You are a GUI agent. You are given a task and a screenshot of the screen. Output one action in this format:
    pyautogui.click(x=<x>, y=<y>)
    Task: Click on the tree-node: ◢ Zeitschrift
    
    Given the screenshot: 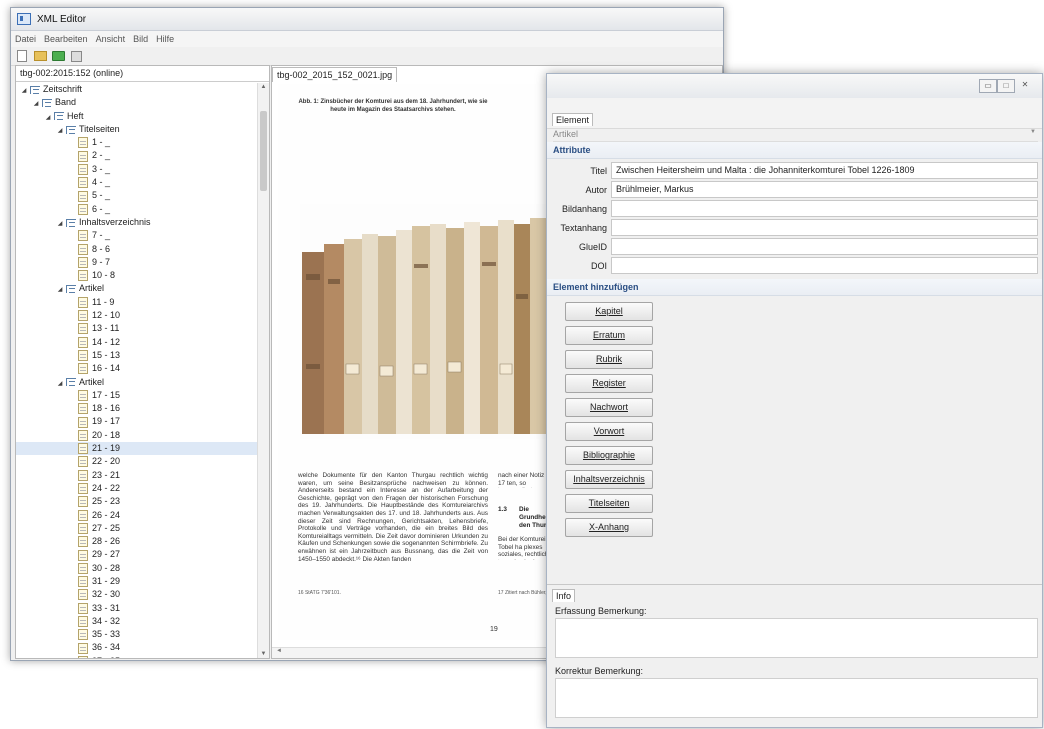 What is the action you would take?
    pyautogui.click(x=136, y=89)
    